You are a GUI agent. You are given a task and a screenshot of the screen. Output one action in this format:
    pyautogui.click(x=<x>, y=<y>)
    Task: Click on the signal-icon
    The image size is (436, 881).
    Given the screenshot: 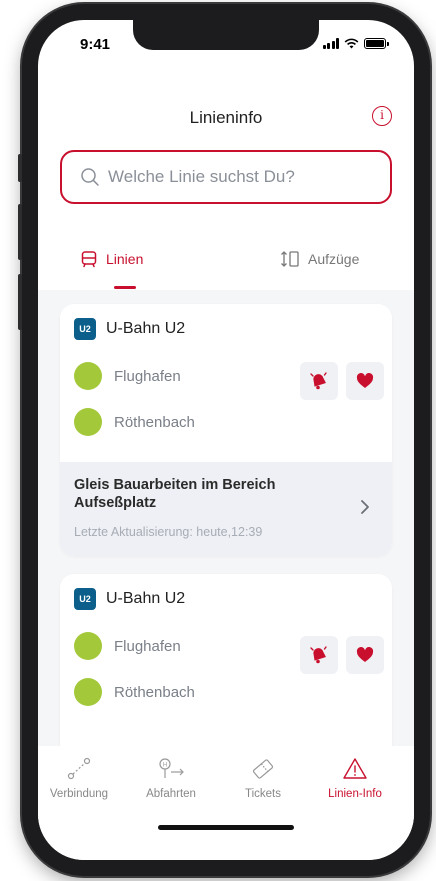 What is the action you would take?
    pyautogui.click(x=330, y=43)
    